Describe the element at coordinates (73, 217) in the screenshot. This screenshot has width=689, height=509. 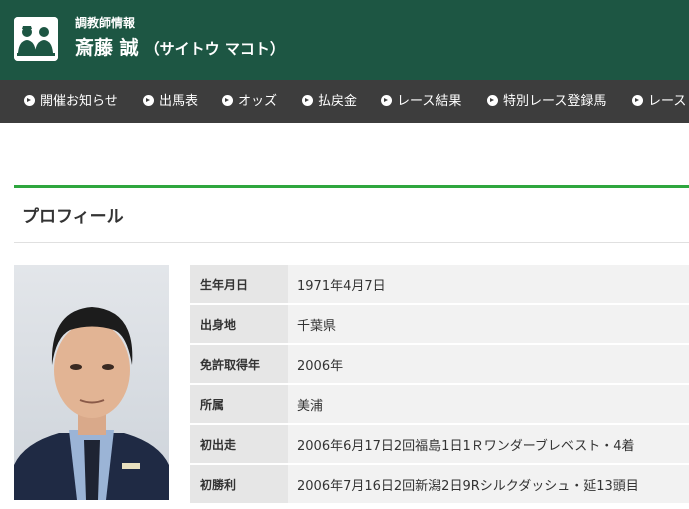
I see `section-title: プロフィール` at that location.